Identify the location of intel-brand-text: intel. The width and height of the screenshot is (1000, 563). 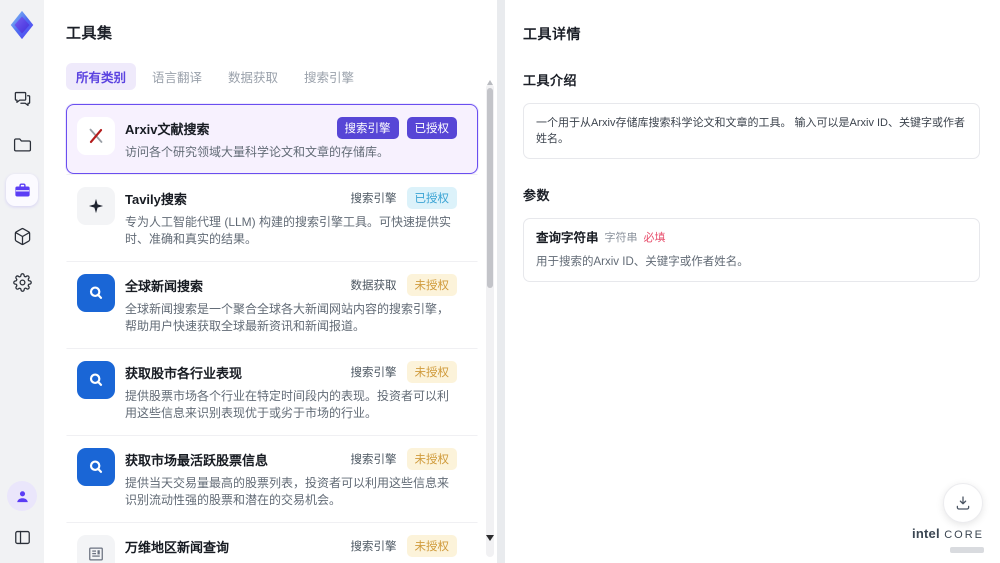
(926, 533).